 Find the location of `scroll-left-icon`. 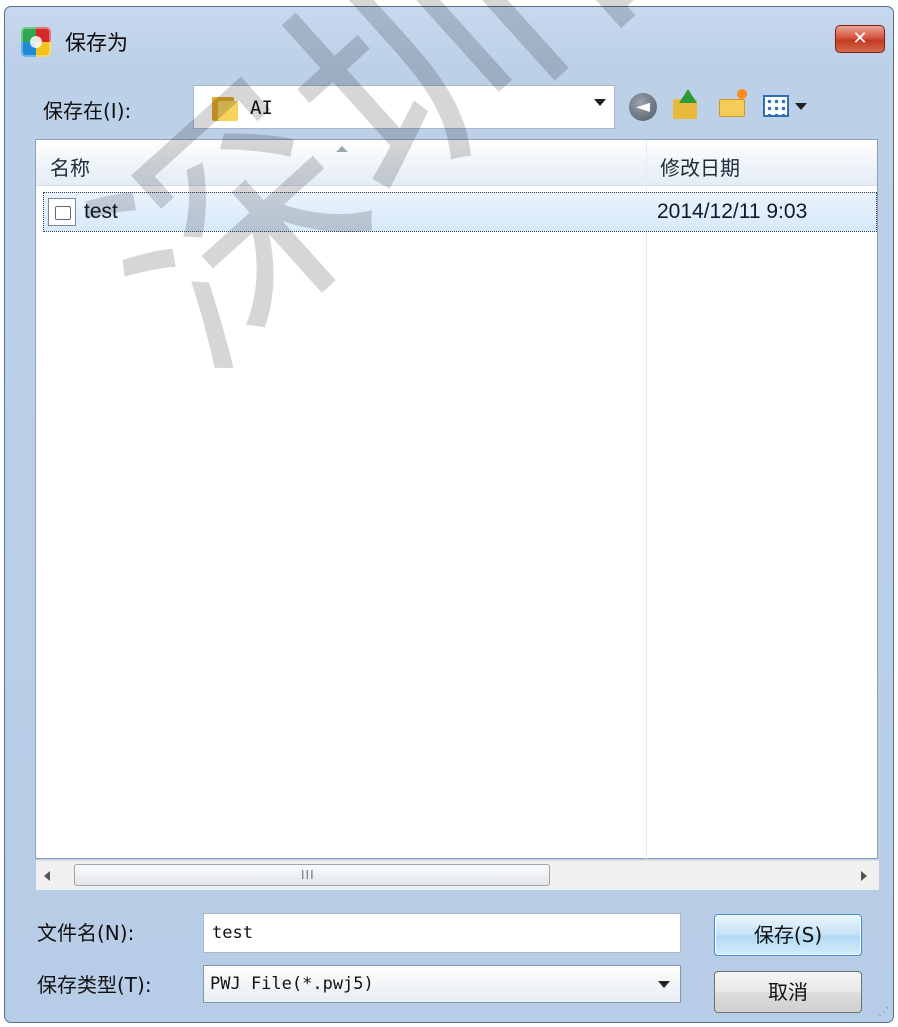

scroll-left-icon is located at coordinates (47, 876).